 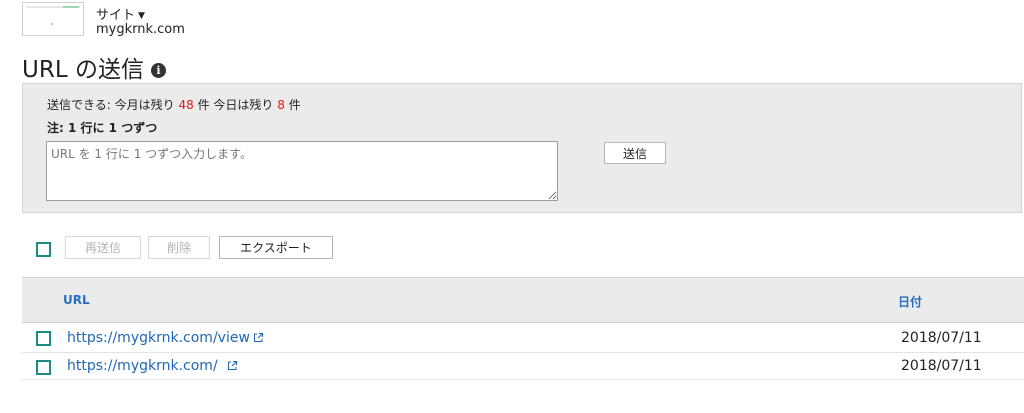 What do you see at coordinates (102, 128) in the screenshot?
I see `one-per-line-note: 注: 1 行に 1 つずつ` at bounding box center [102, 128].